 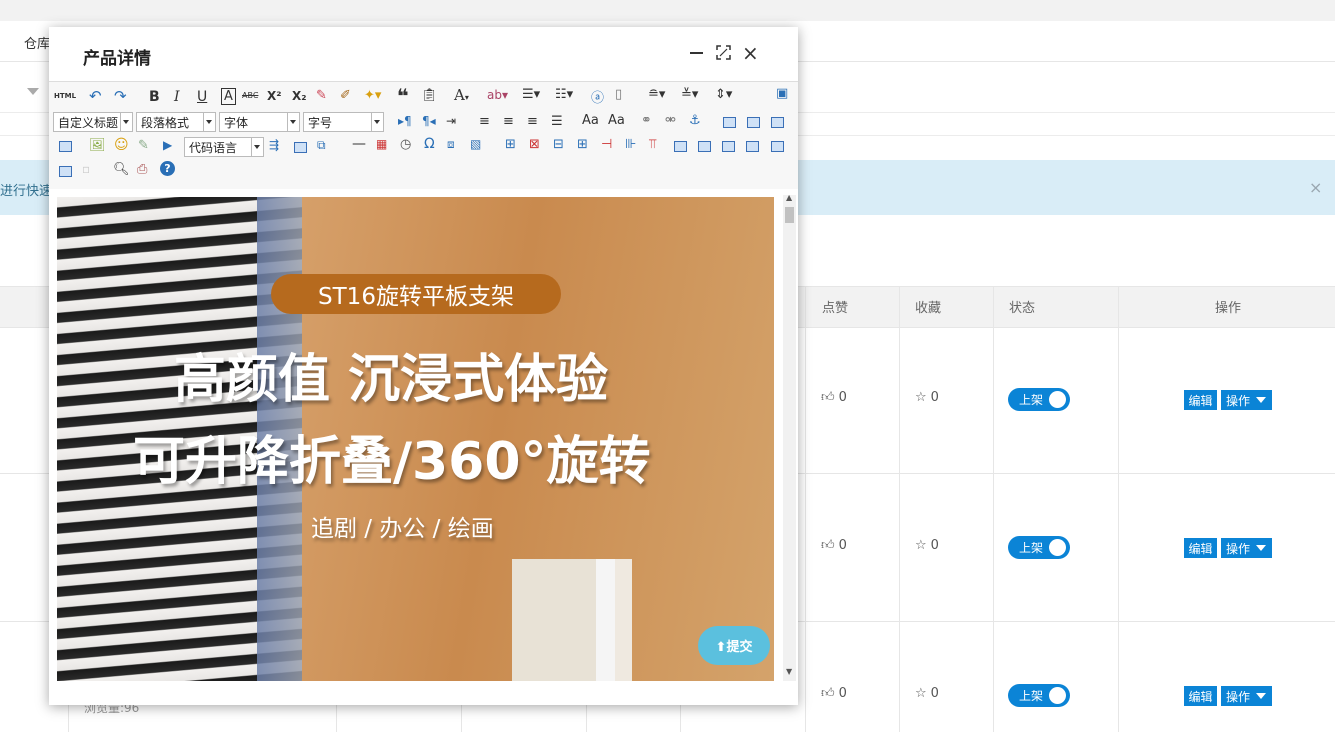 What do you see at coordinates (630, 144) in the screenshot?
I see `insert-col-icon: ⊪` at bounding box center [630, 144].